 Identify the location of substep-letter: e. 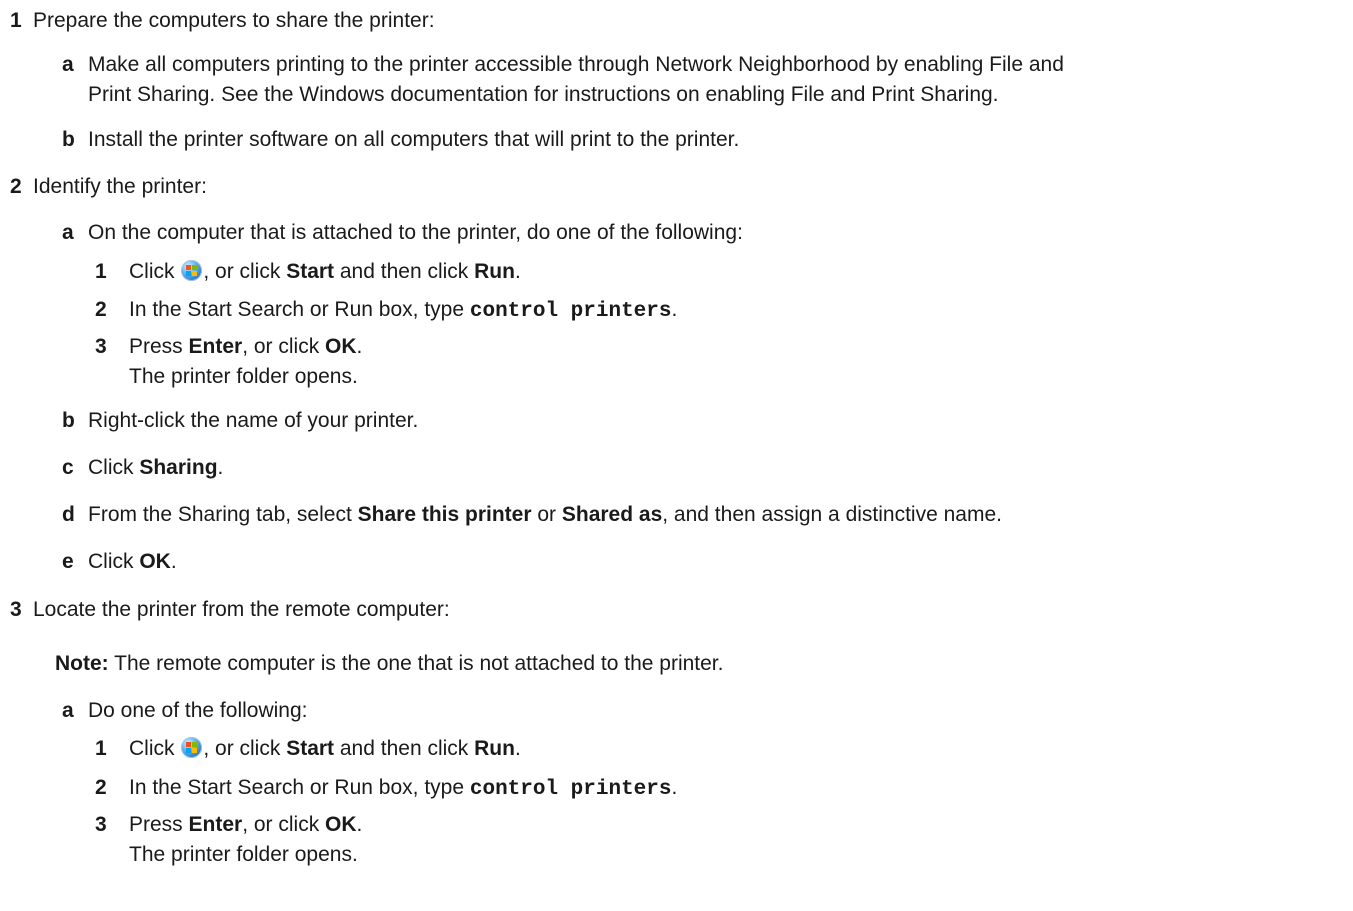
(68, 561).